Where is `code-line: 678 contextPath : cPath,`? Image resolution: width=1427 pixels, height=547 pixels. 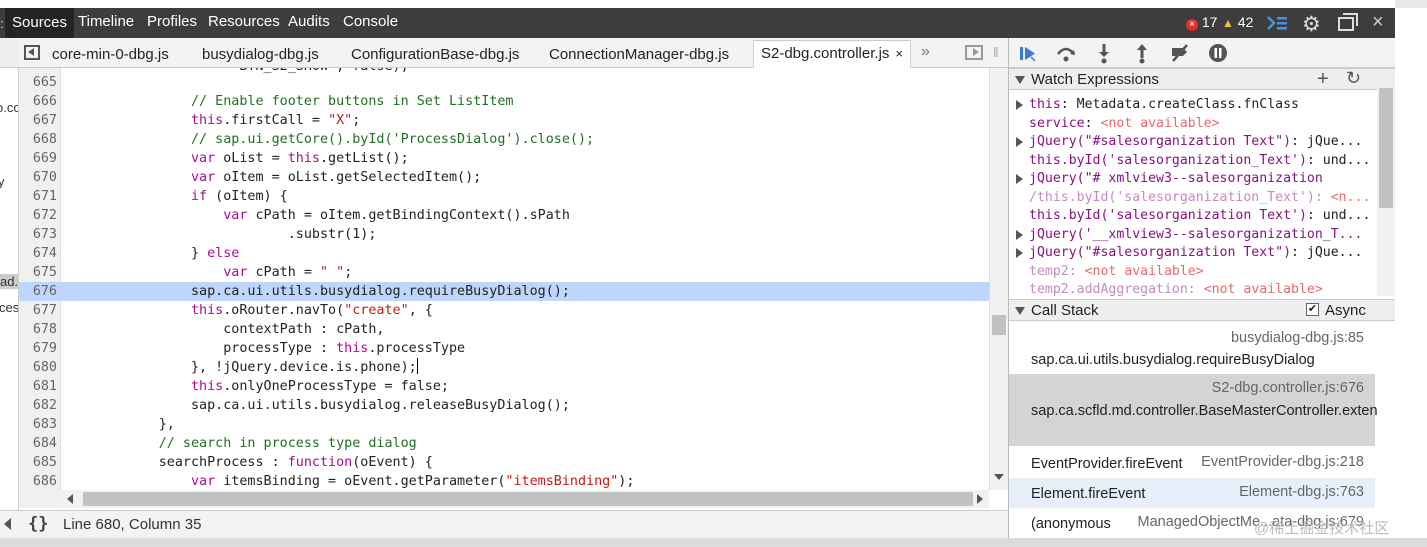 code-line: 678 contextPath : cPath, is located at coordinates (504, 329).